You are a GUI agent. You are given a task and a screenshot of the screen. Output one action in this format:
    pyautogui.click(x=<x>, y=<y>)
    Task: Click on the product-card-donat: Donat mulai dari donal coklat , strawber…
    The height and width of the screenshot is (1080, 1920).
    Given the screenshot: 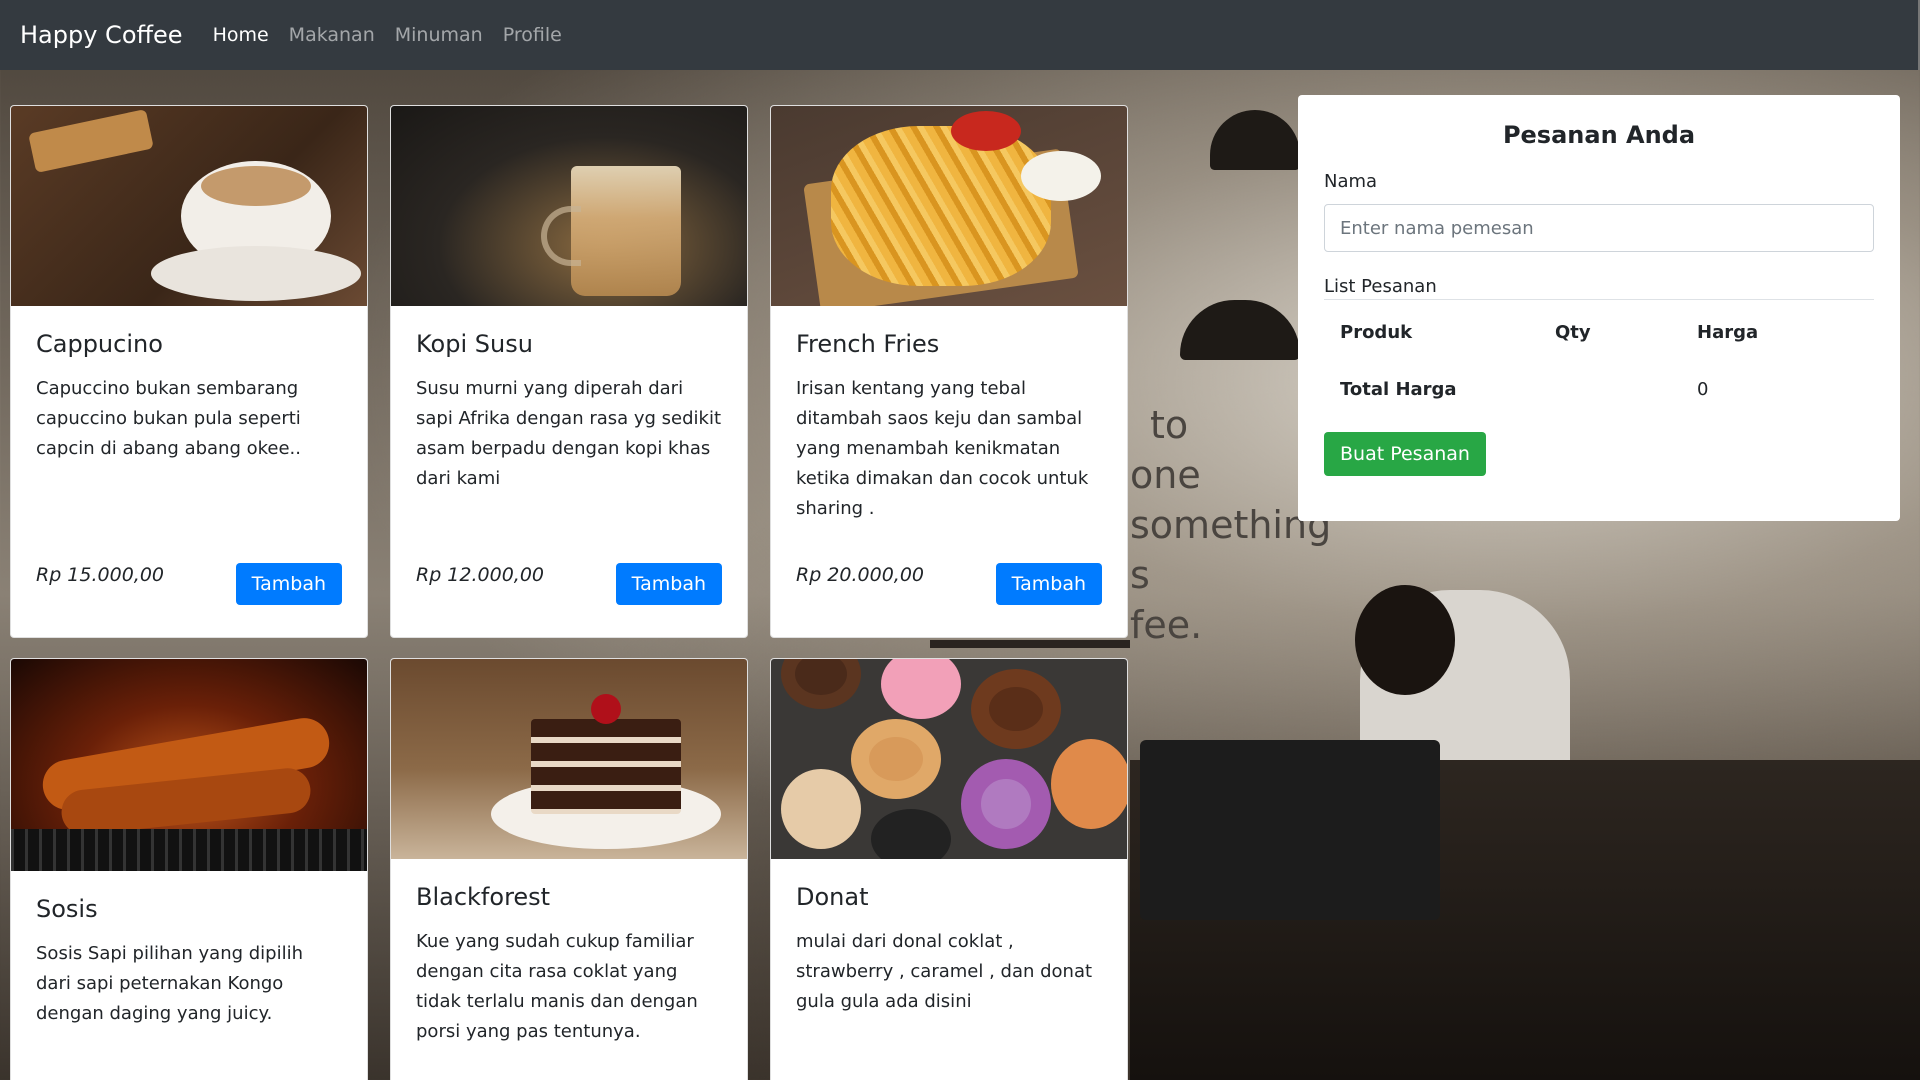 What is the action you would take?
    pyautogui.click(x=949, y=869)
    